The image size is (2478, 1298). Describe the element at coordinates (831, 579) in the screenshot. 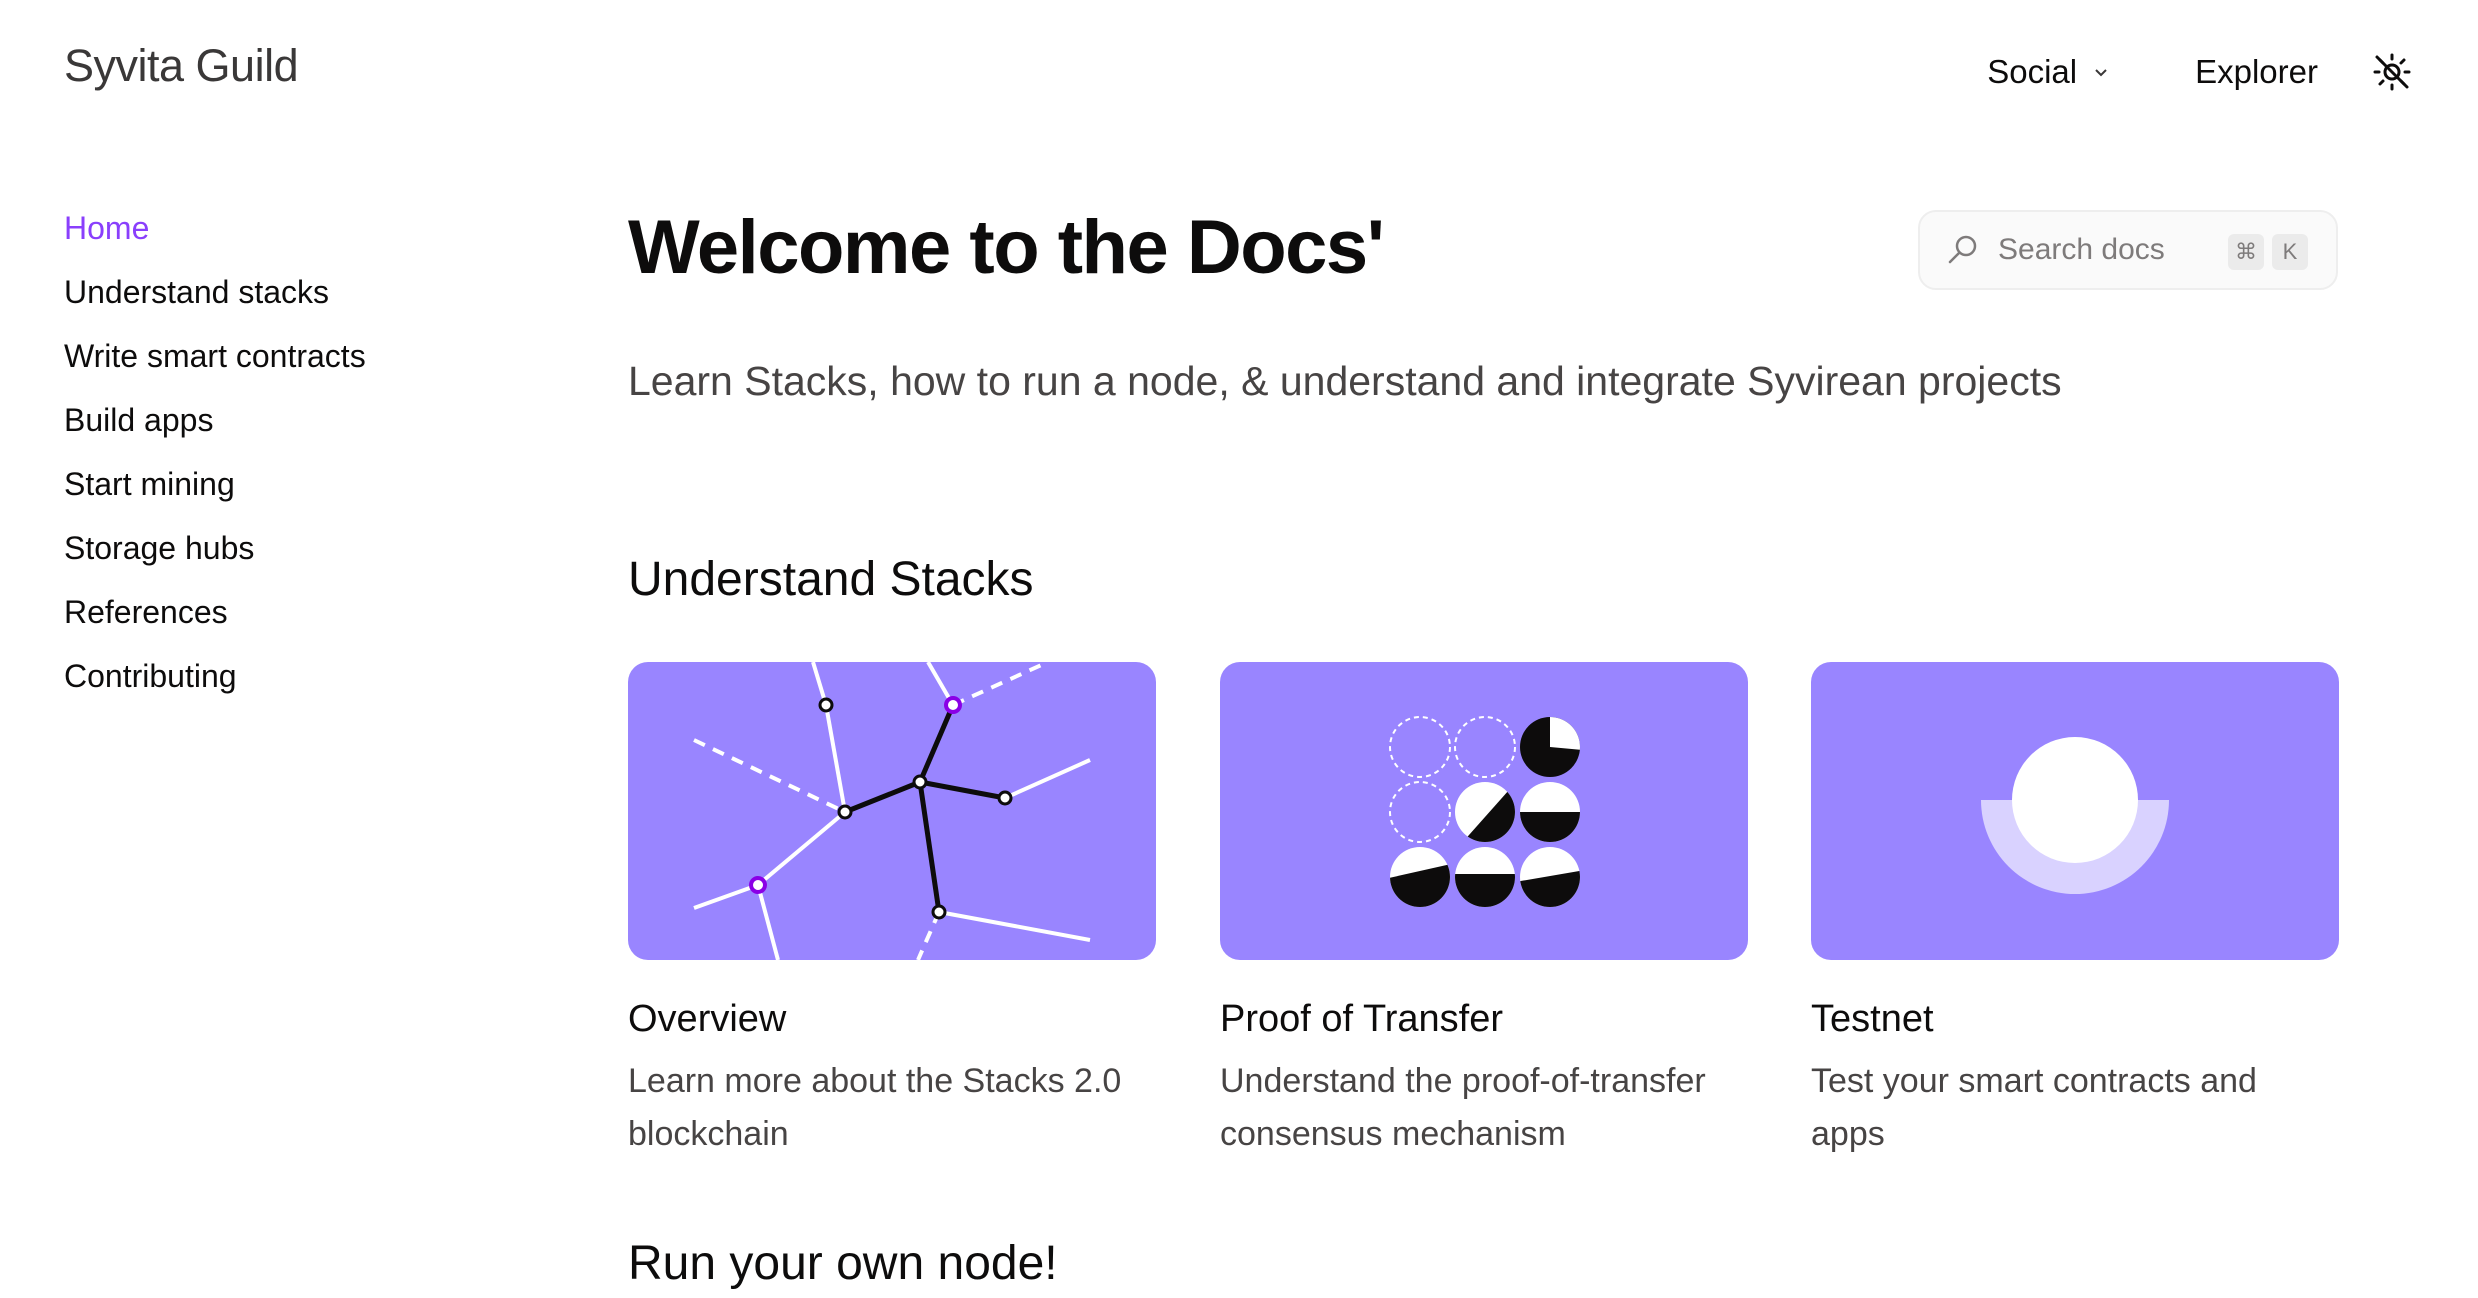

I see `section-title-understand-stacks: Understand Stacks` at that location.